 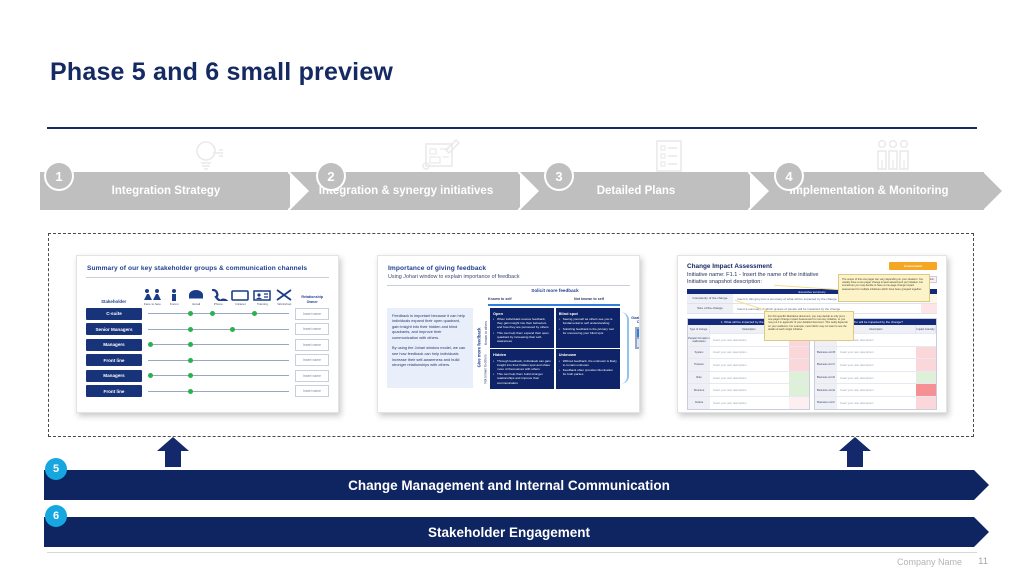 What do you see at coordinates (240, 294) in the screenshot?
I see `screen-icon` at bounding box center [240, 294].